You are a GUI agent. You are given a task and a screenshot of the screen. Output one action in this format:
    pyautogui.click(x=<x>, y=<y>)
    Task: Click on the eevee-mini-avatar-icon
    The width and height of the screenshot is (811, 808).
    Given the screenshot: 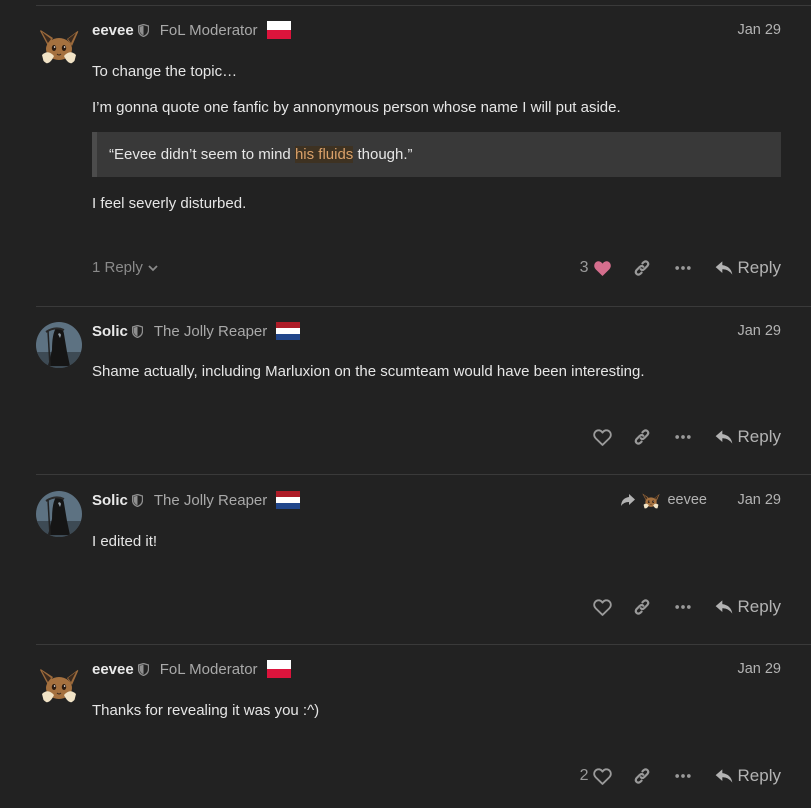 What is the action you would take?
    pyautogui.click(x=651, y=500)
    